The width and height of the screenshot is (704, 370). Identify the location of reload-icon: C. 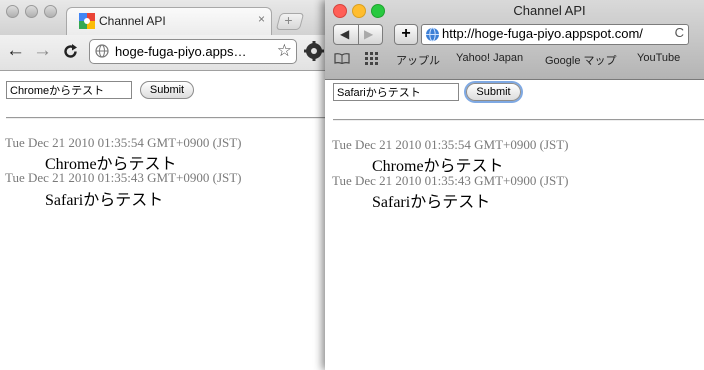
(679, 32).